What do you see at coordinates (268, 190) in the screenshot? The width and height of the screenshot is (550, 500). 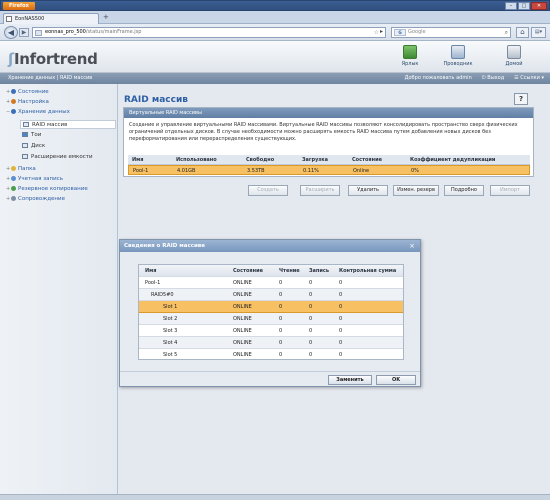 I see `create-button: Создать` at bounding box center [268, 190].